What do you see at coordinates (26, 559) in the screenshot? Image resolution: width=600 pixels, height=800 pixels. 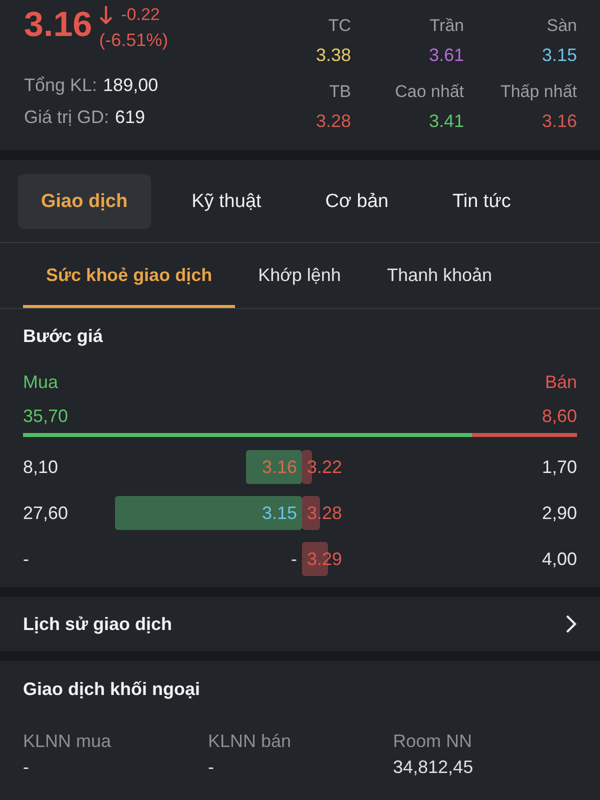 I see `bid-volume: -` at bounding box center [26, 559].